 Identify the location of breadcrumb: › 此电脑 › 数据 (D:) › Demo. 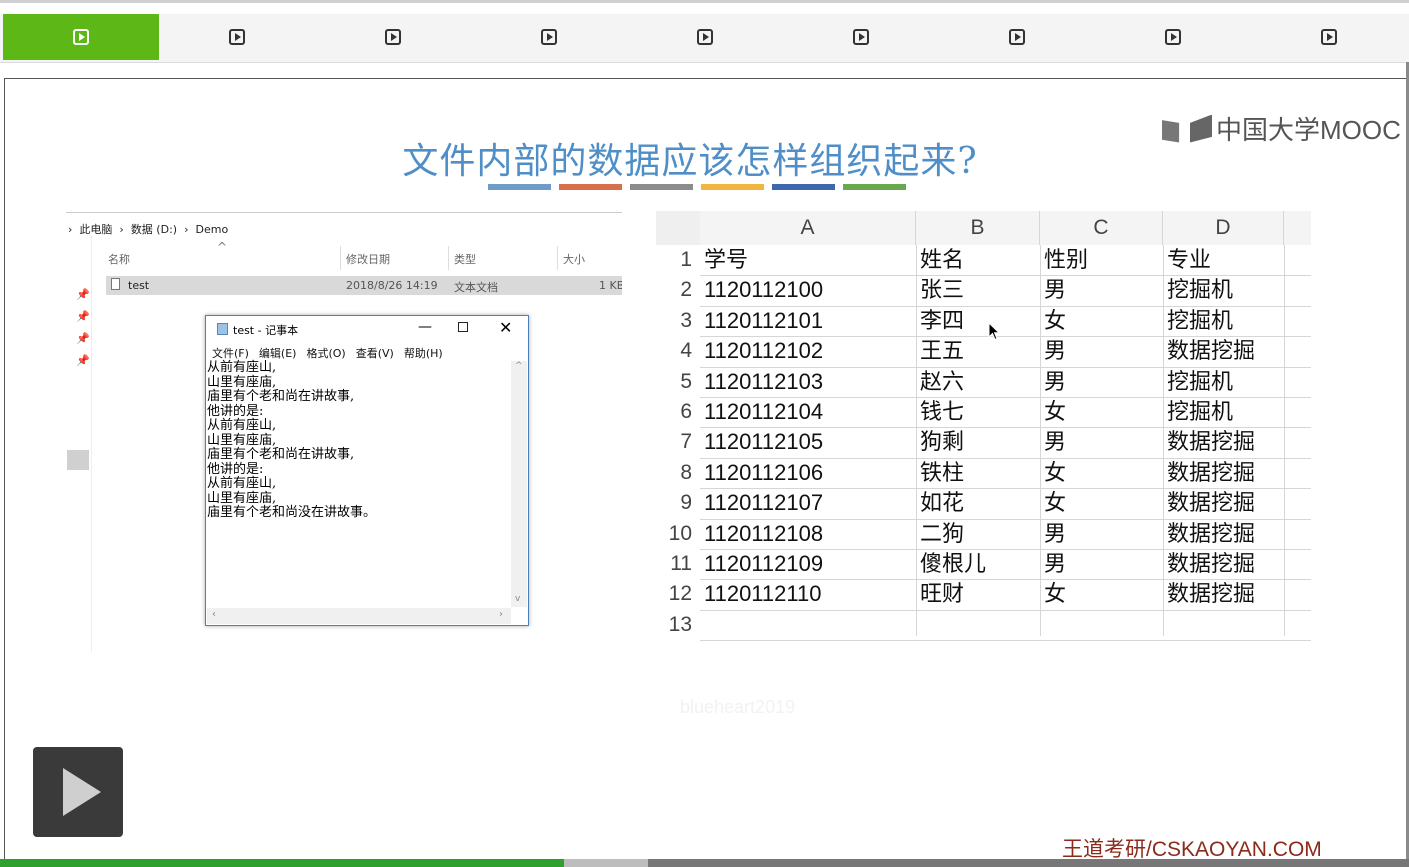
(148, 229).